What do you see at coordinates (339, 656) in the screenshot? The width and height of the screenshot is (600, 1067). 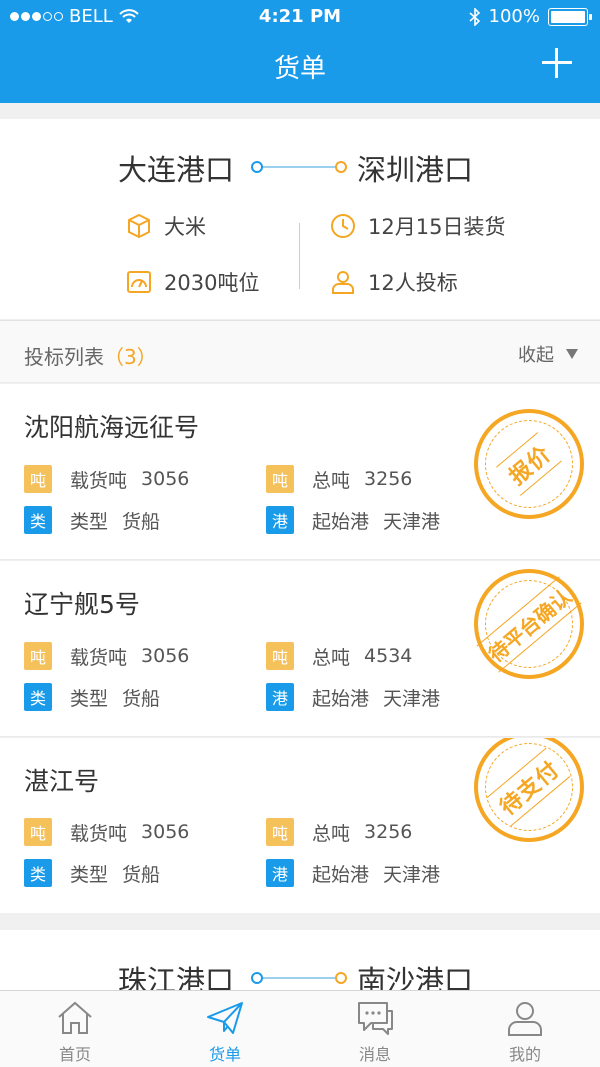 I see `total-ton-row: 吨 总吨 4534` at bounding box center [339, 656].